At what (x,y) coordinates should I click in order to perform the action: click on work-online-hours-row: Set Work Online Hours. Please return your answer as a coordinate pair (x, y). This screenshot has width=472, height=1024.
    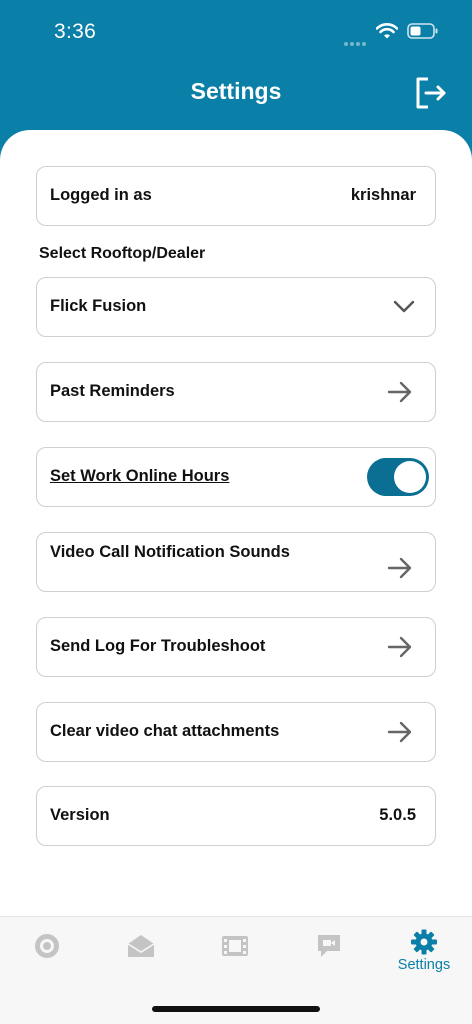
    Looking at the image, I should click on (236, 477).